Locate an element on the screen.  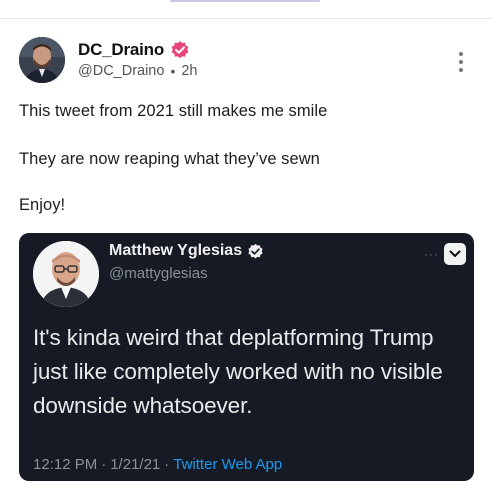
author-meta: @DC_Draino • 2h is located at coordinates (138, 71).